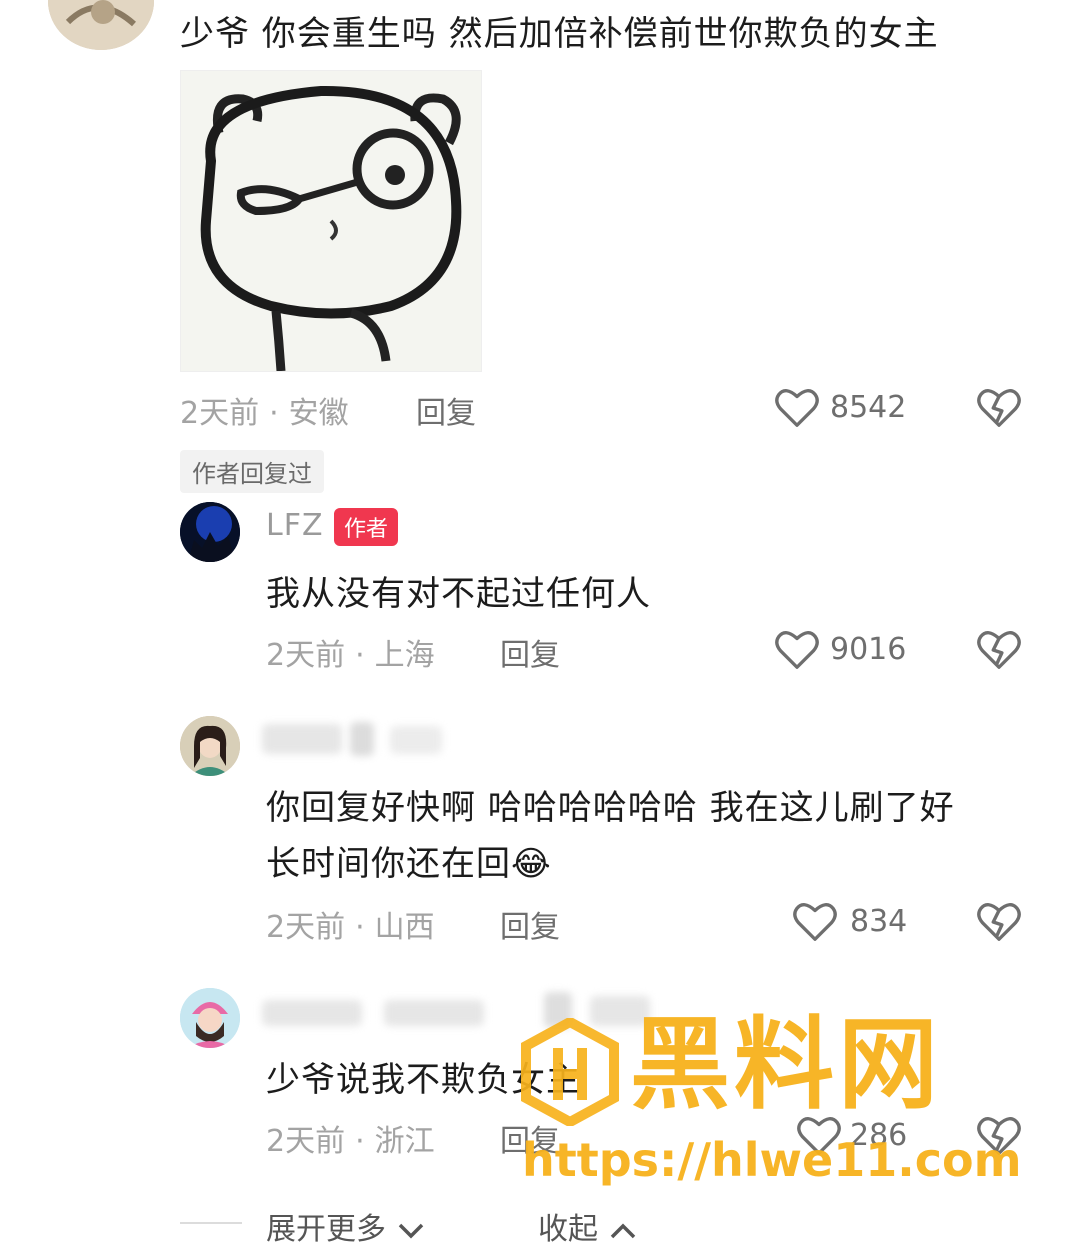  What do you see at coordinates (252, 471) in the screenshot?
I see `author-replied-tag: 作者回复过` at bounding box center [252, 471].